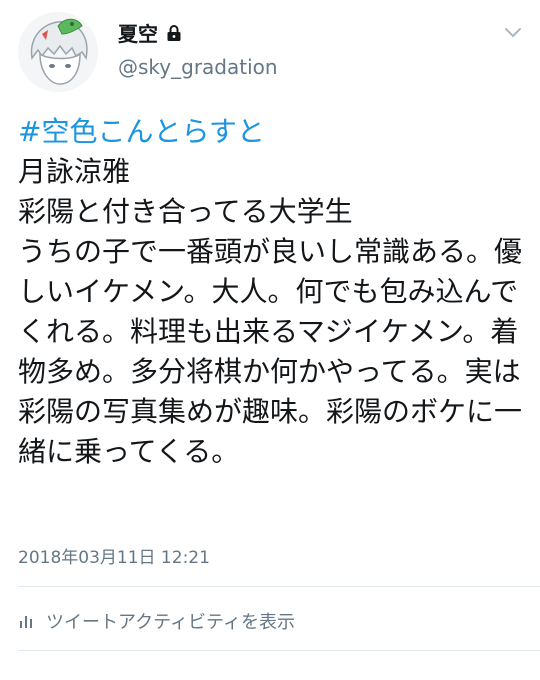 The image size is (540, 680). Describe the element at coordinates (114, 555) in the screenshot. I see `tweet-timestamp: 2018年03月11日 12:21` at that location.